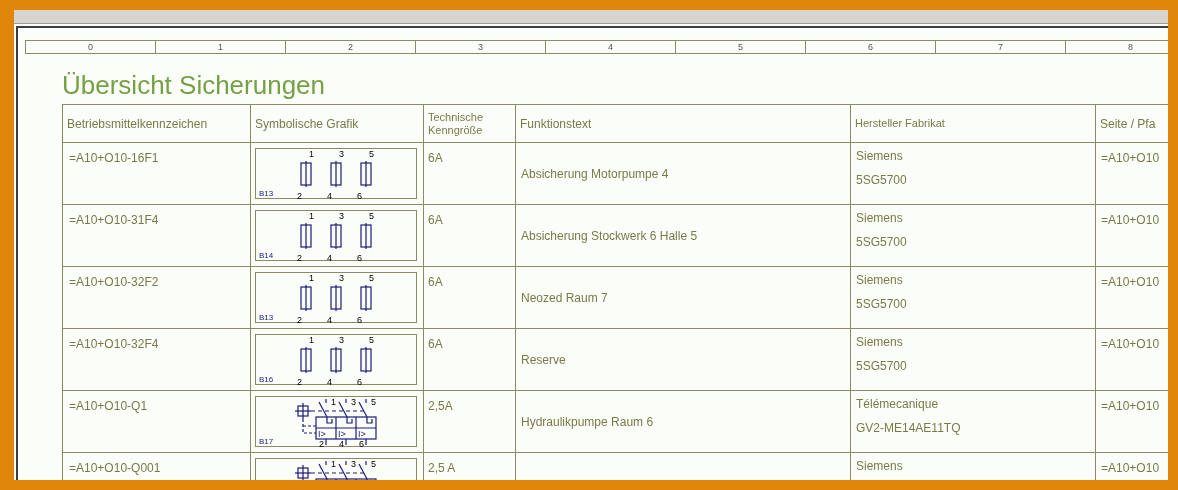 The image size is (1178, 490). I want to click on ruler-number: 8, so click(1117, 47).